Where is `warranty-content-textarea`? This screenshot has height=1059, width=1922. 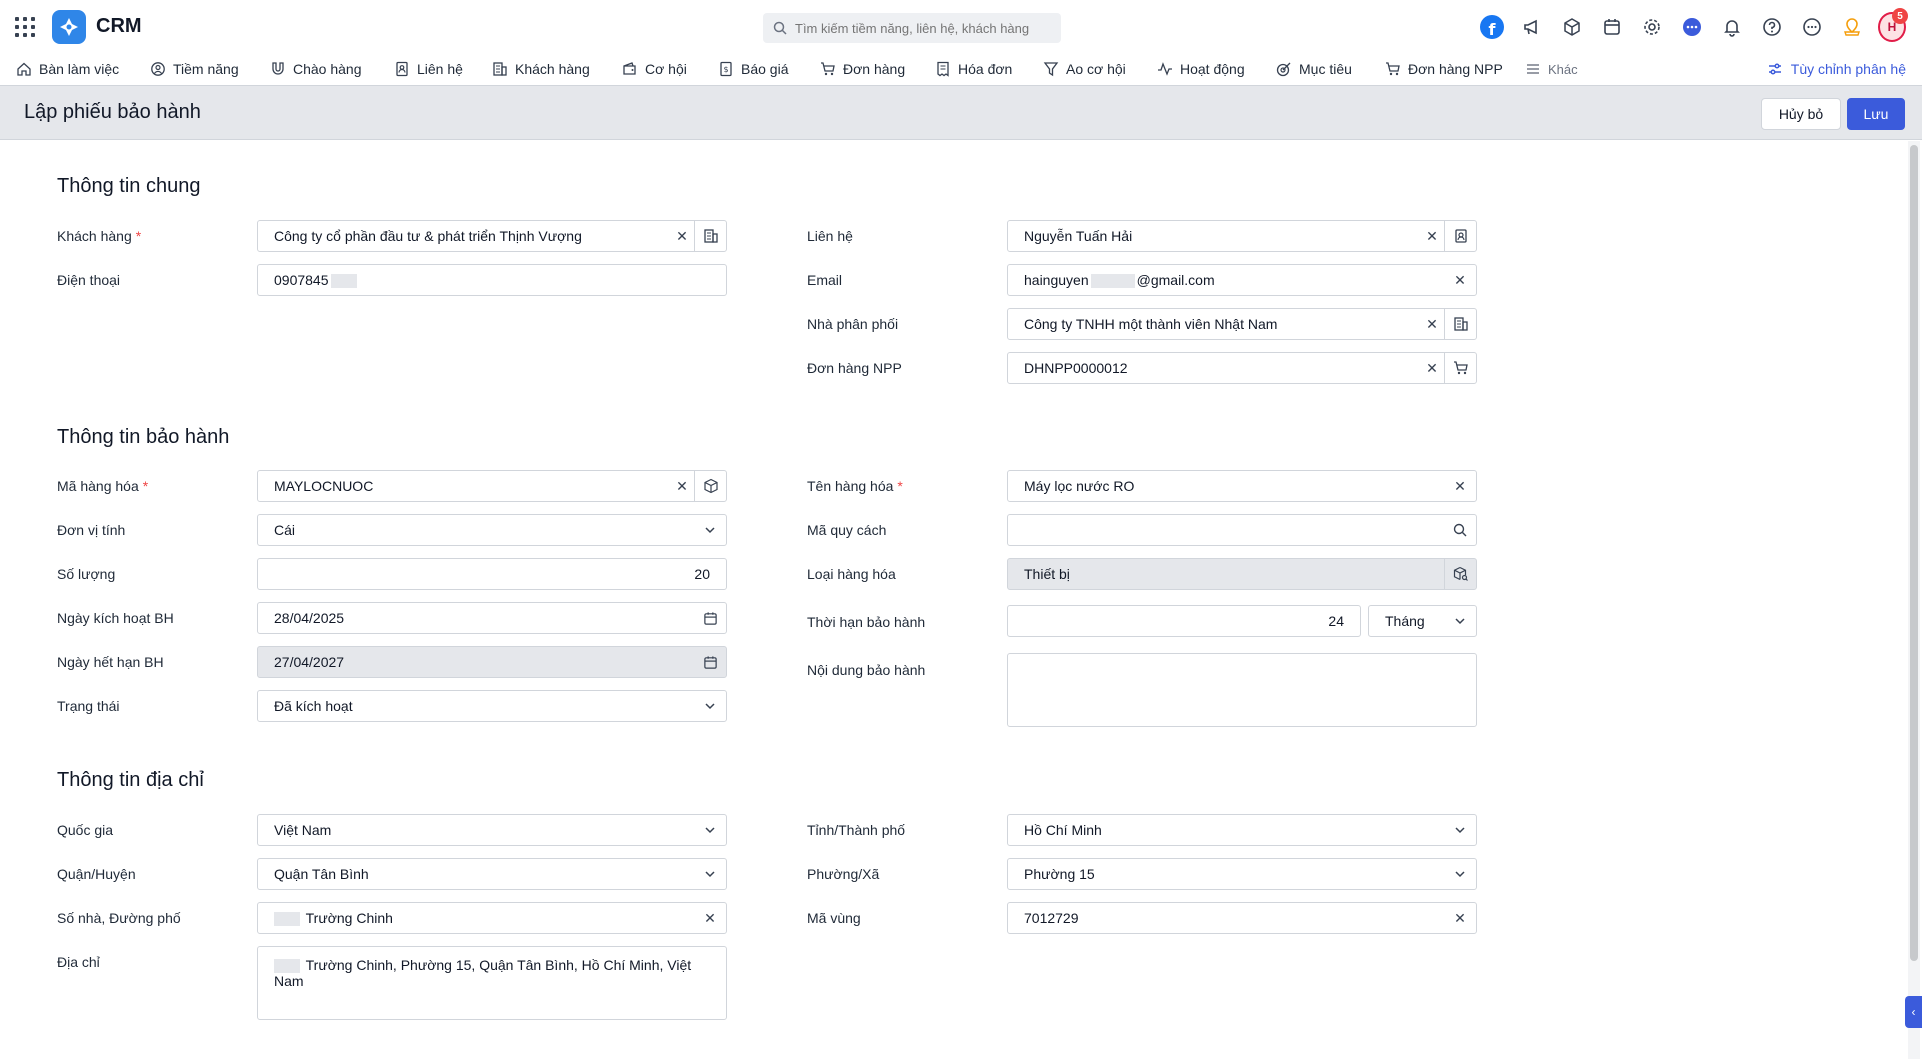 warranty-content-textarea is located at coordinates (1242, 690).